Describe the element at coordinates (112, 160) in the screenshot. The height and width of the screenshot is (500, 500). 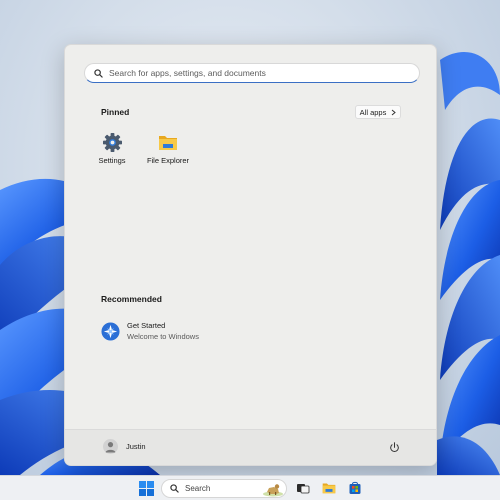
I see `pinned-app-label: Settings` at that location.